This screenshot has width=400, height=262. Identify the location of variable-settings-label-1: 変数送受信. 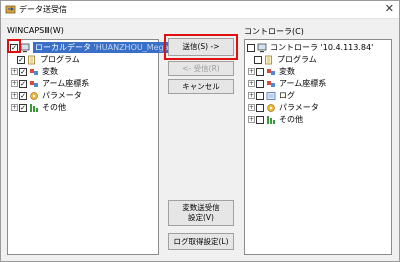
(201, 207).